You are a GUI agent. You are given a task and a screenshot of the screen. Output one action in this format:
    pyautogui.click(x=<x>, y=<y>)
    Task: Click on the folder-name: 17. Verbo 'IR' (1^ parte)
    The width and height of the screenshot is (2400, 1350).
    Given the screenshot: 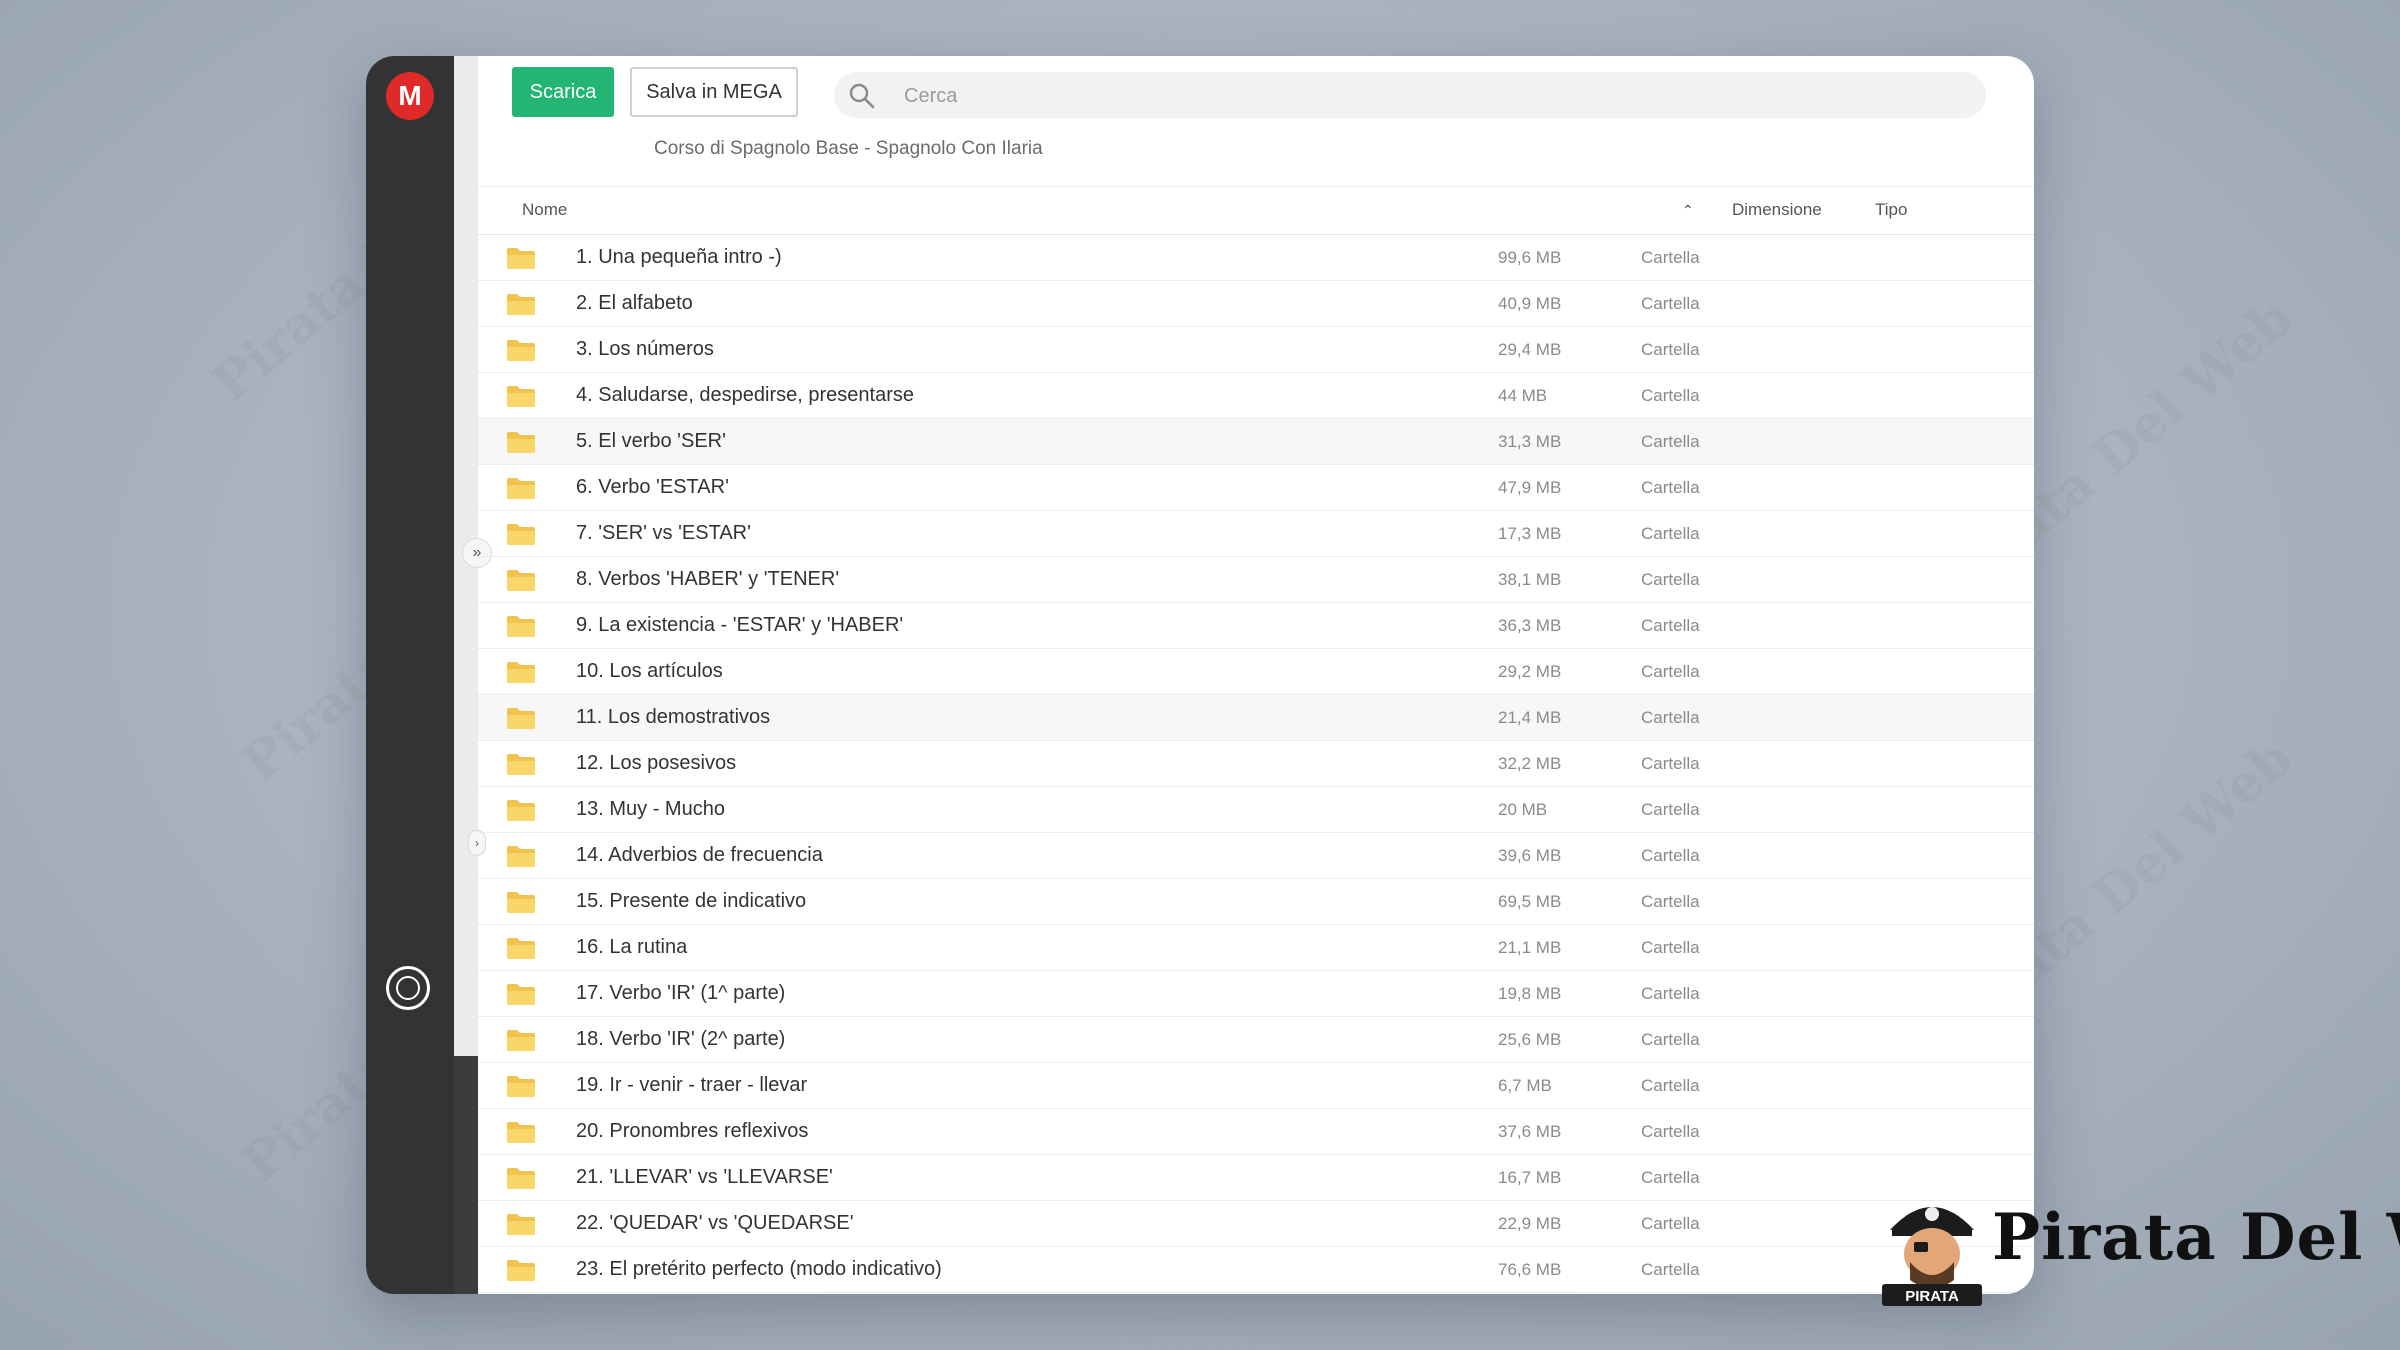 What is the action you would take?
    pyautogui.click(x=680, y=993)
    